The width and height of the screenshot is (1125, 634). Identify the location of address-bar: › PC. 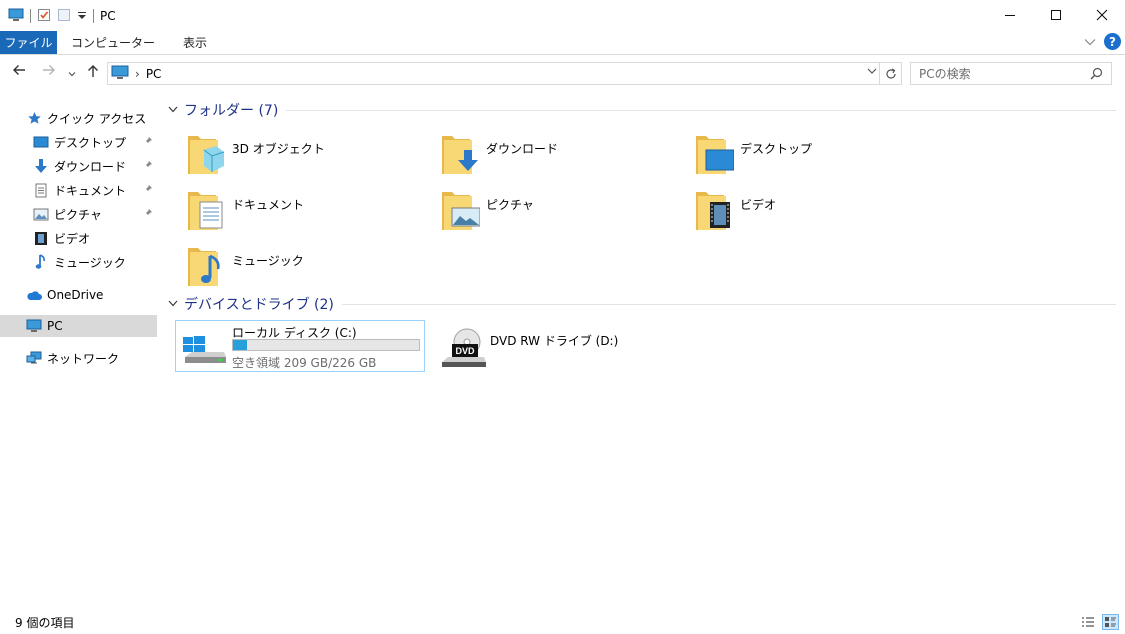
(504, 73).